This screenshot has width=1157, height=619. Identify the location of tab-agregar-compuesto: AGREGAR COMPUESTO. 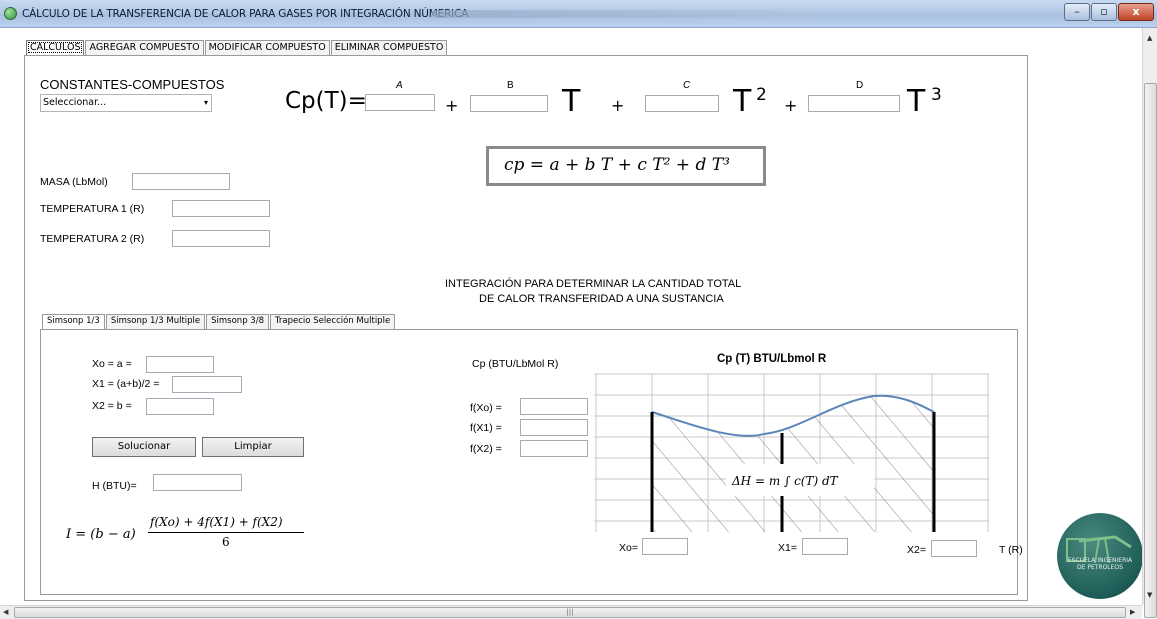
(144, 47).